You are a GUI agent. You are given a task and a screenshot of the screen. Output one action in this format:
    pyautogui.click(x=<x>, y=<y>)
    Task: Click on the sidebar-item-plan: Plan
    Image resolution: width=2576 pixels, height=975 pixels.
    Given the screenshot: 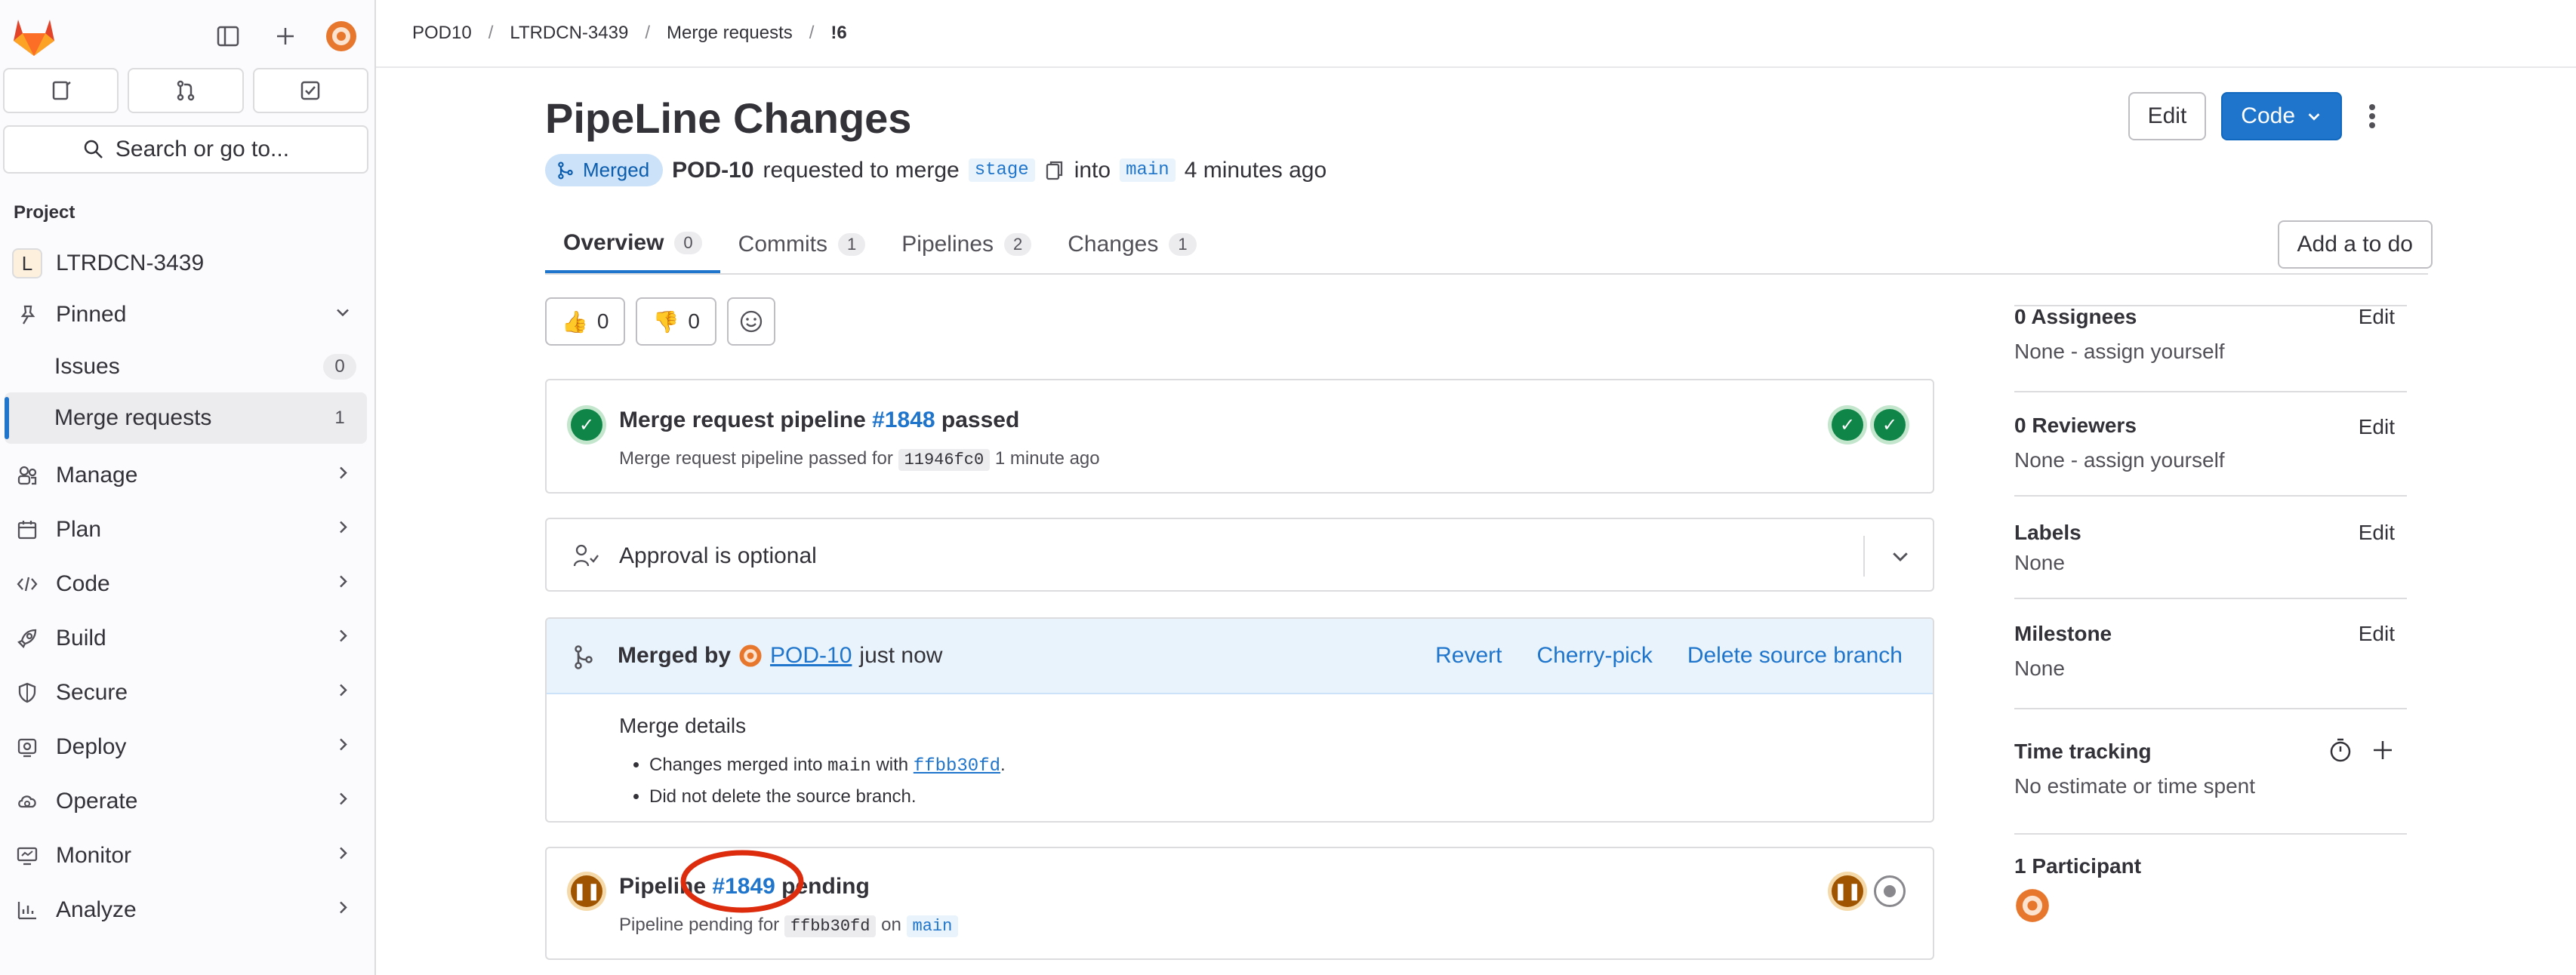 What is the action you would take?
    pyautogui.click(x=187, y=530)
    